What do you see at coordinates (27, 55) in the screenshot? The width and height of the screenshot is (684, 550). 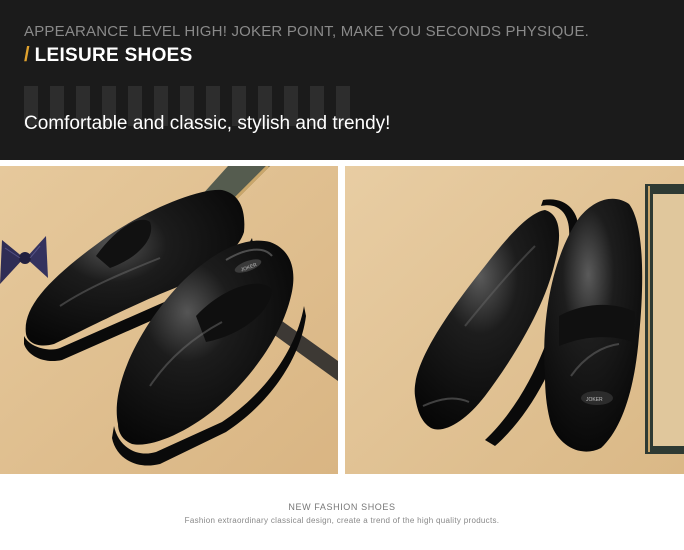 I see `accent-slash: /` at bounding box center [27, 55].